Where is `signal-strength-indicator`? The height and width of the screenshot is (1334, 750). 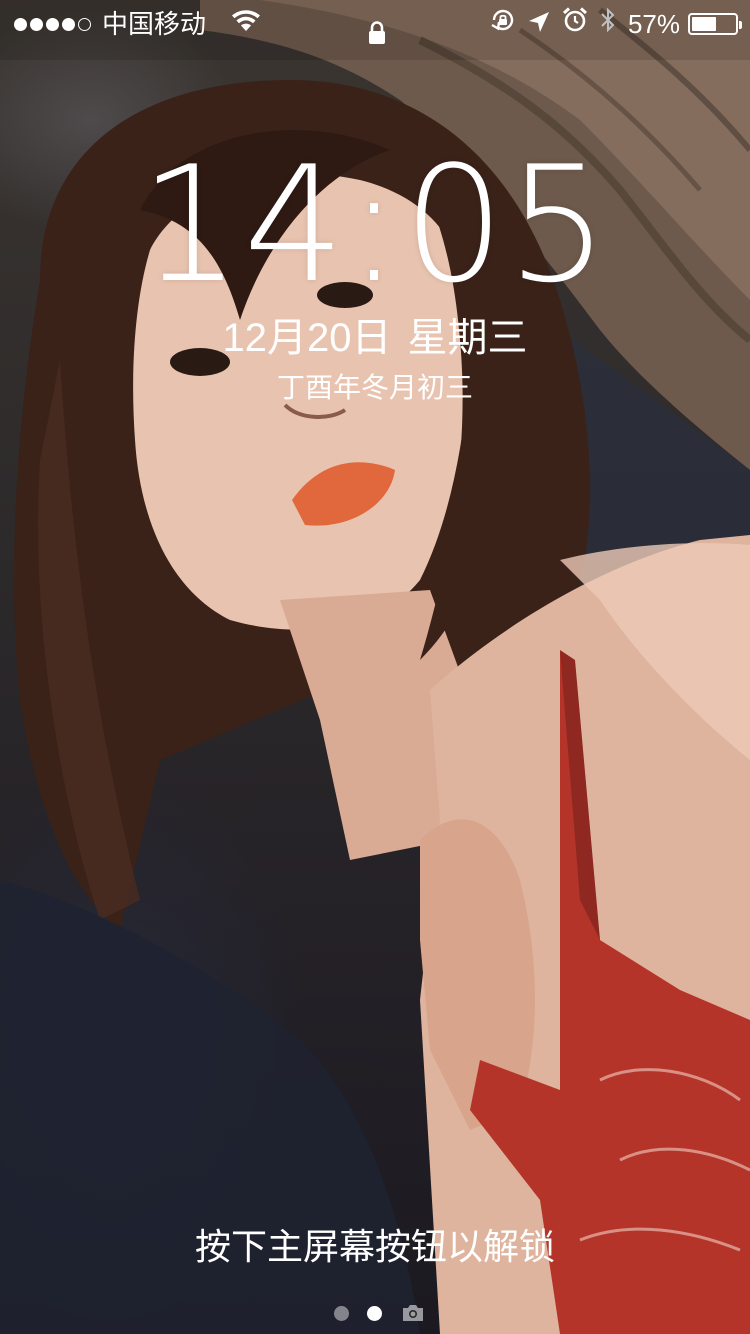 signal-strength-indicator is located at coordinates (54, 24).